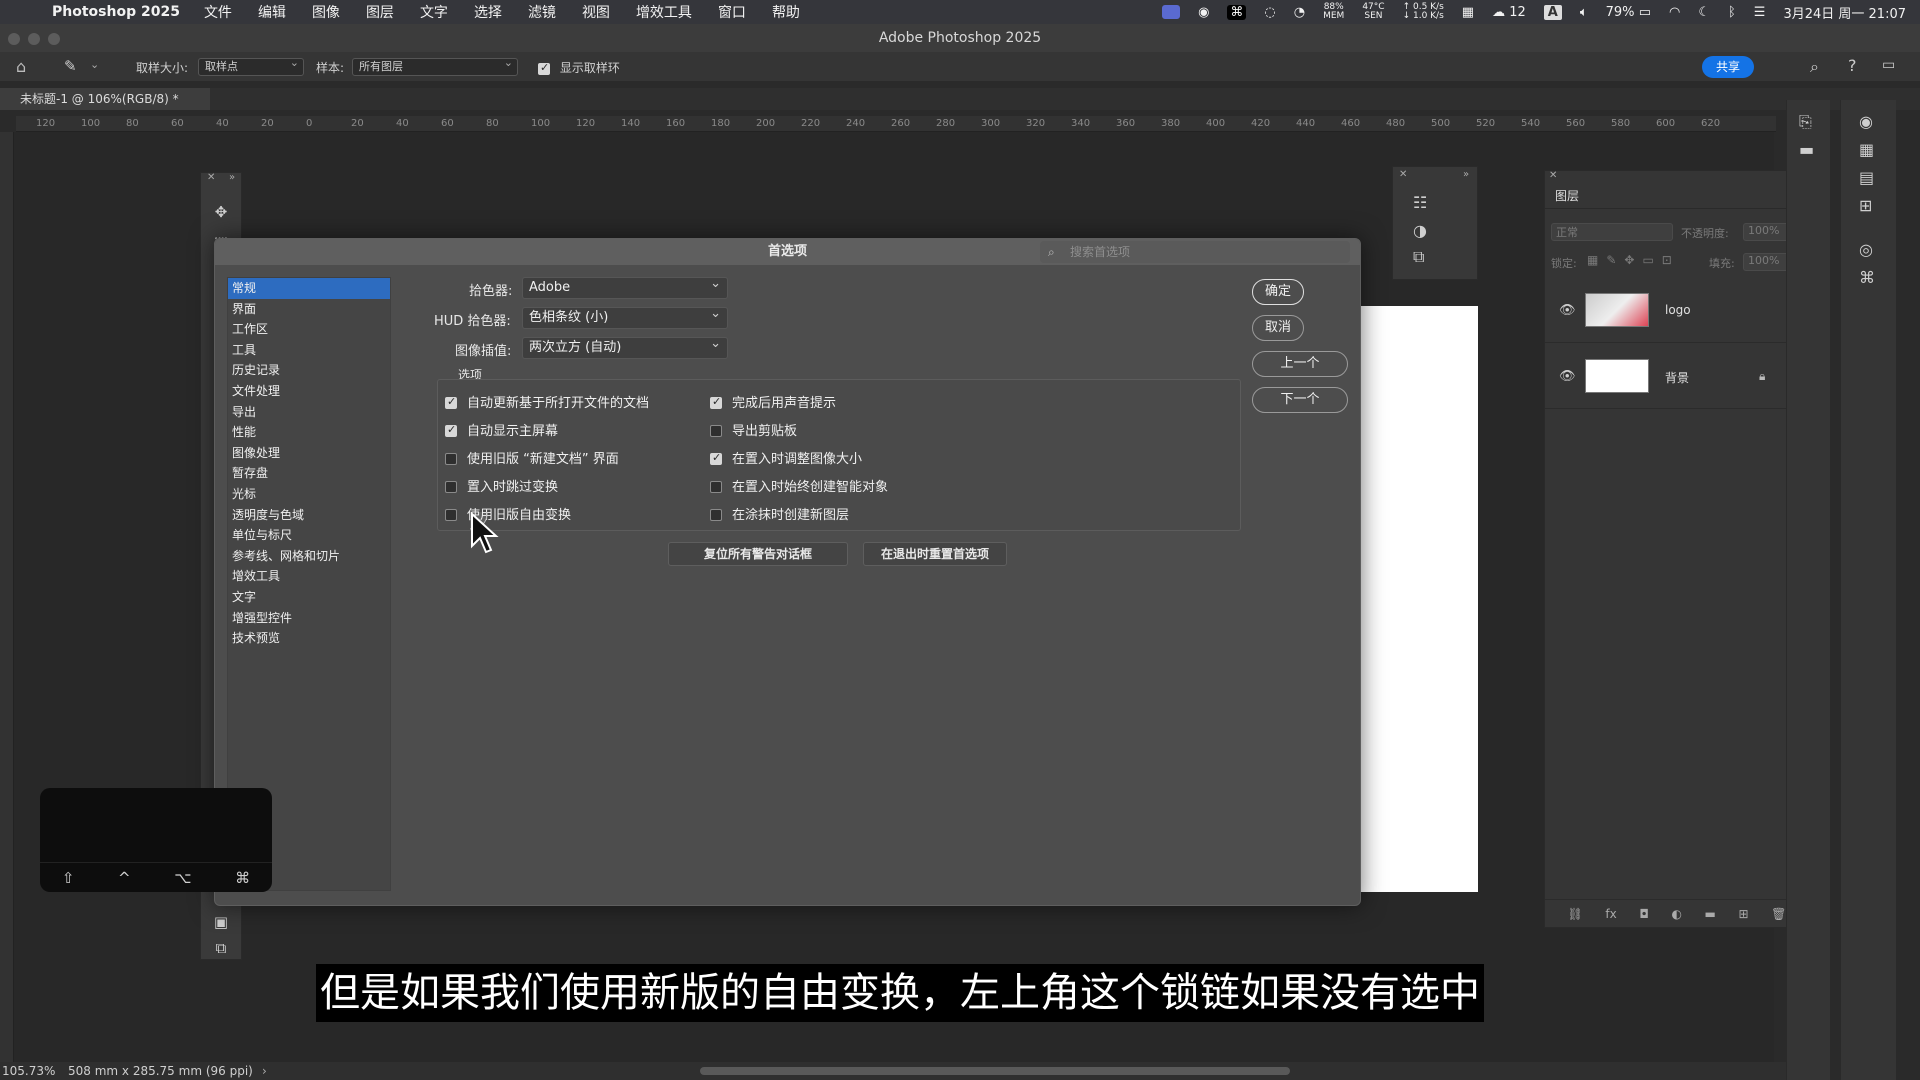 This screenshot has height=1080, width=1920. What do you see at coordinates (799, 485) in the screenshot?
I see `opt-always-smart-object: 在置入时始终创建智能对象` at bounding box center [799, 485].